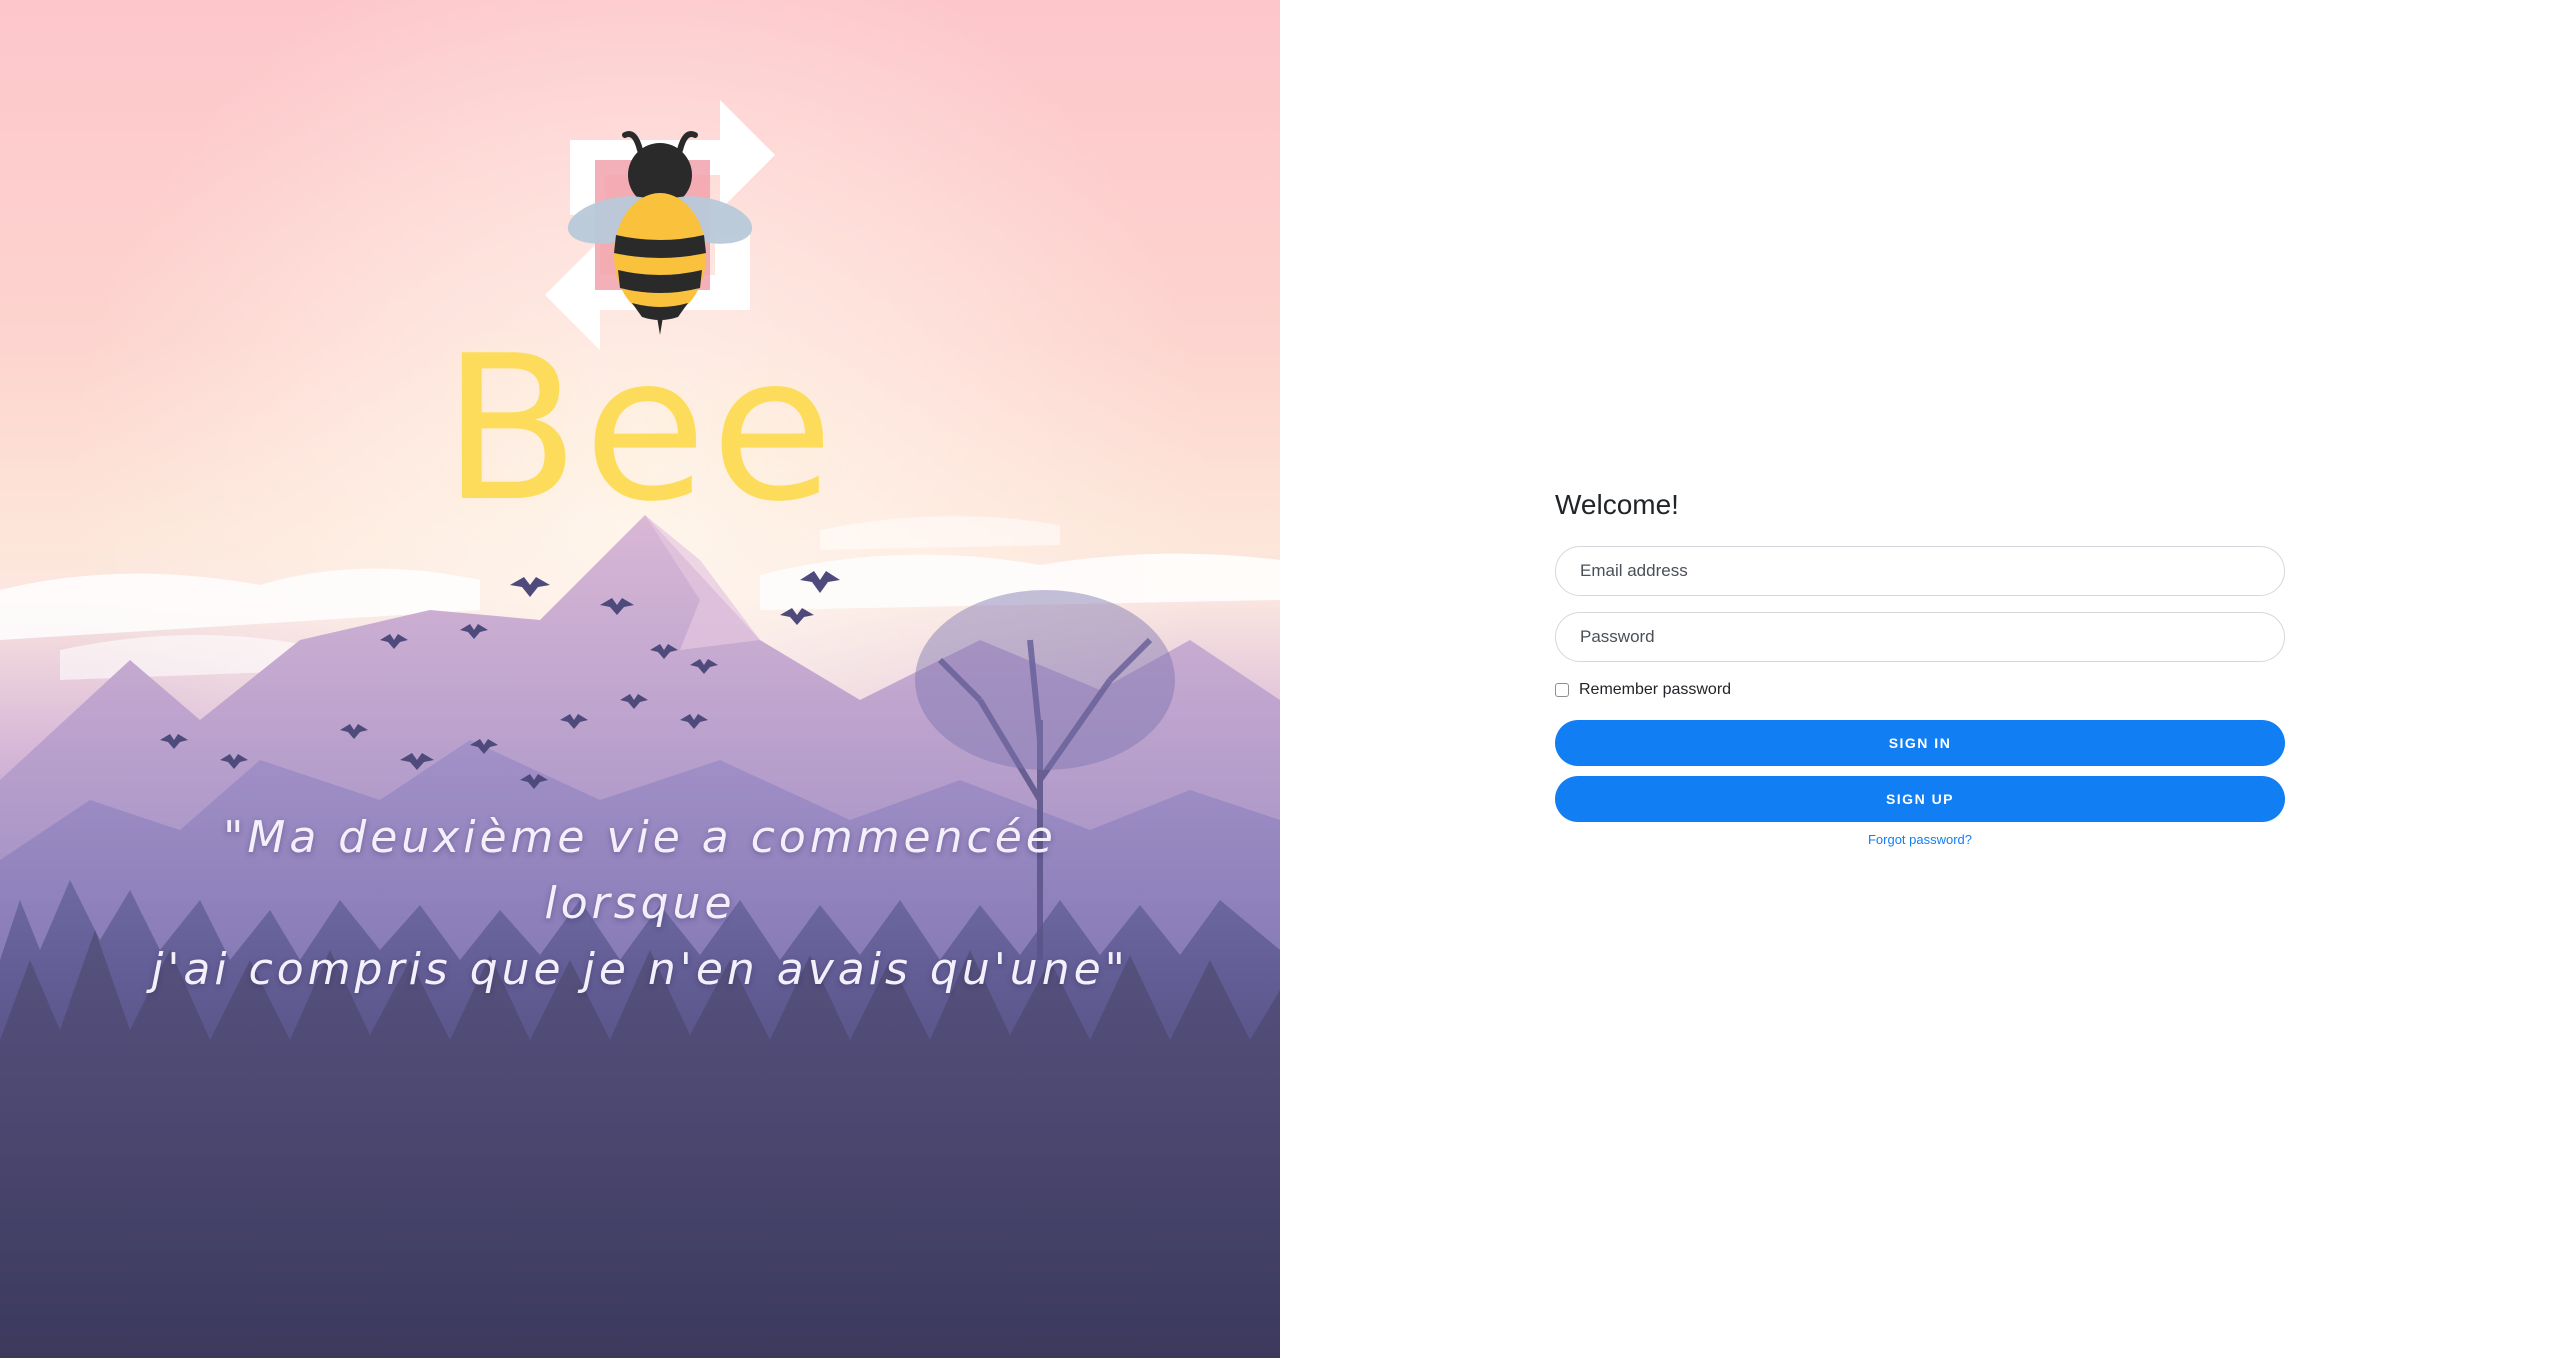  What do you see at coordinates (640, 870) in the screenshot?
I see `quote-line-1: "Ma deuxième vie a commencée lorsque` at bounding box center [640, 870].